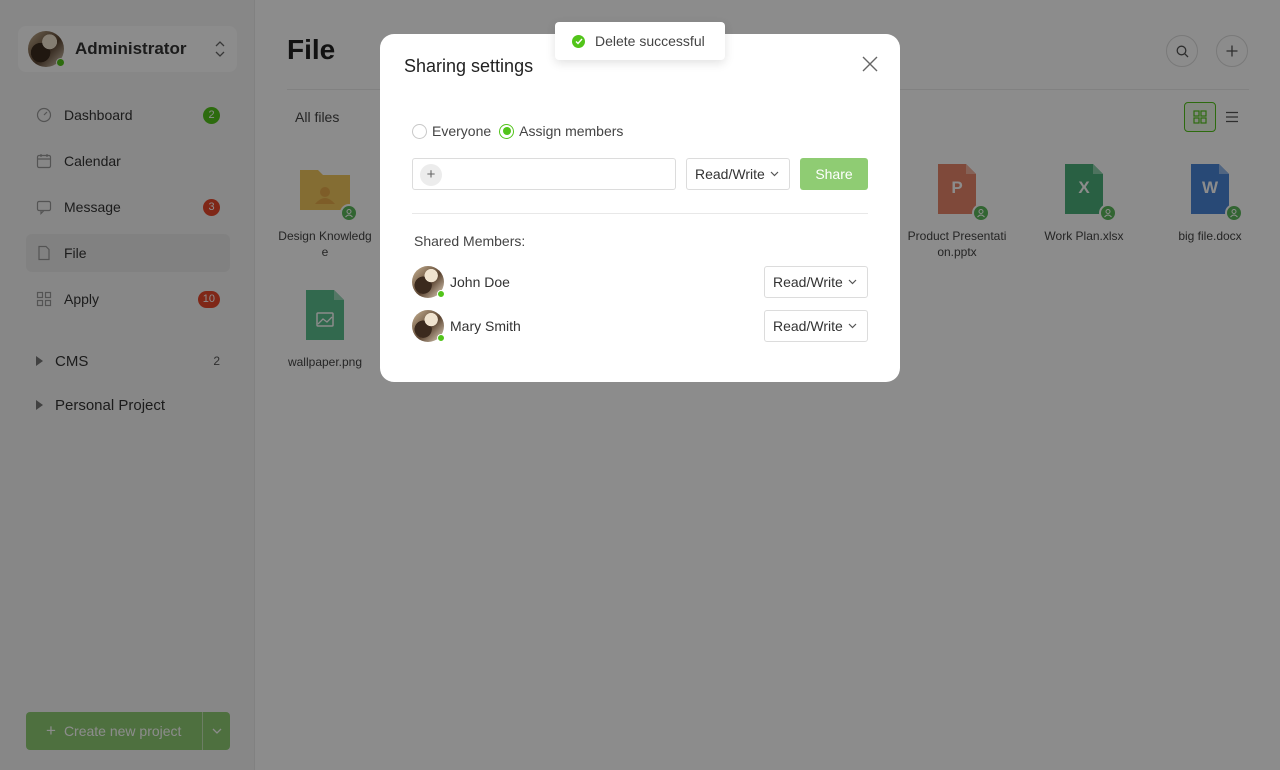 The width and height of the screenshot is (1280, 770). I want to click on shared-members-heading: Shared Members:, so click(470, 241).